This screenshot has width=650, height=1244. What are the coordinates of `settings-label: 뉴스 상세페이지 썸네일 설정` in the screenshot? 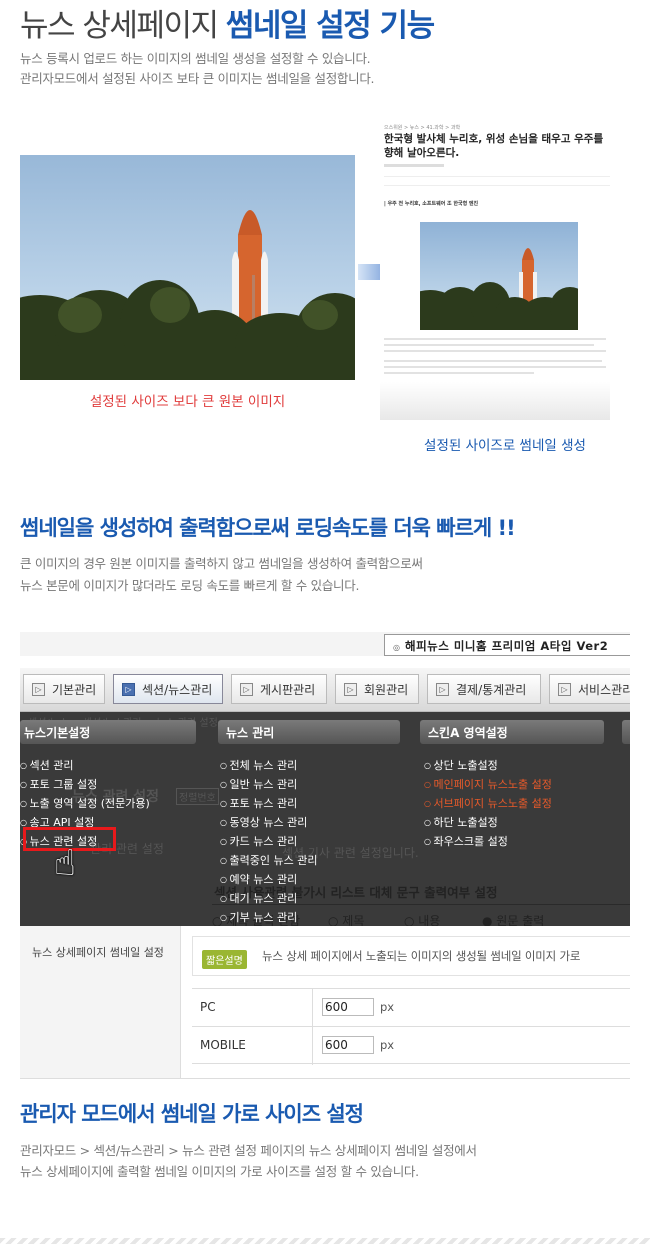 It's located at (98, 952).